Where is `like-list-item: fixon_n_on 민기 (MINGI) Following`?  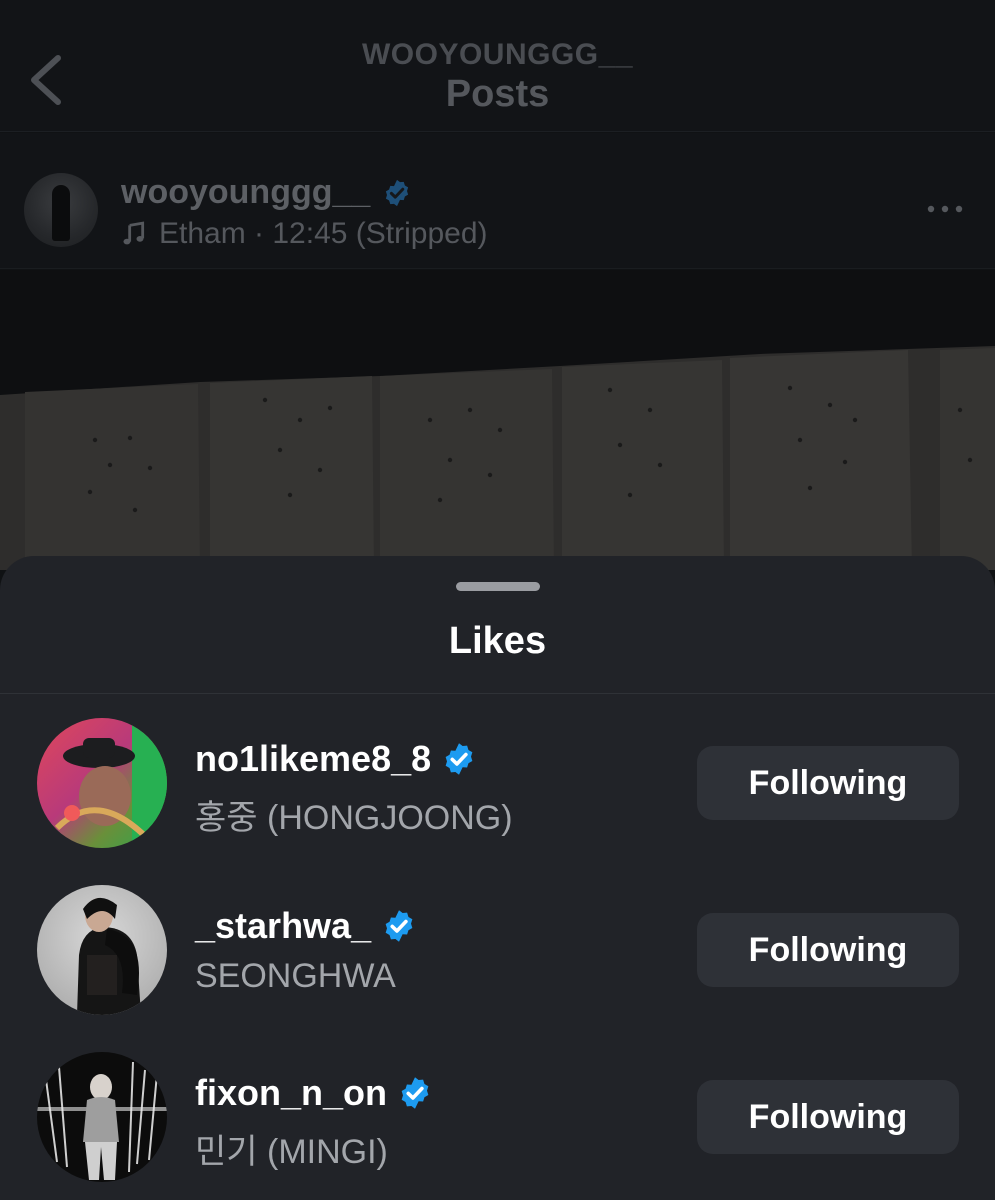 like-list-item: fixon_n_on 민기 (MINGI) Following is located at coordinates (497, 1122).